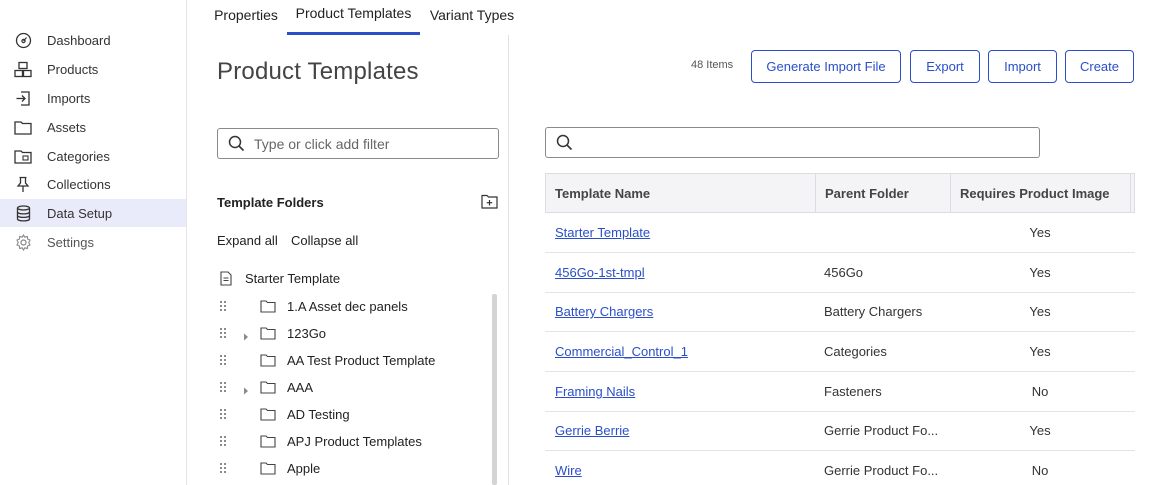 Image resolution: width=1168 pixels, height=485 pixels. What do you see at coordinates (853, 391) in the screenshot?
I see `parent-folder-cell: Fasteners` at bounding box center [853, 391].